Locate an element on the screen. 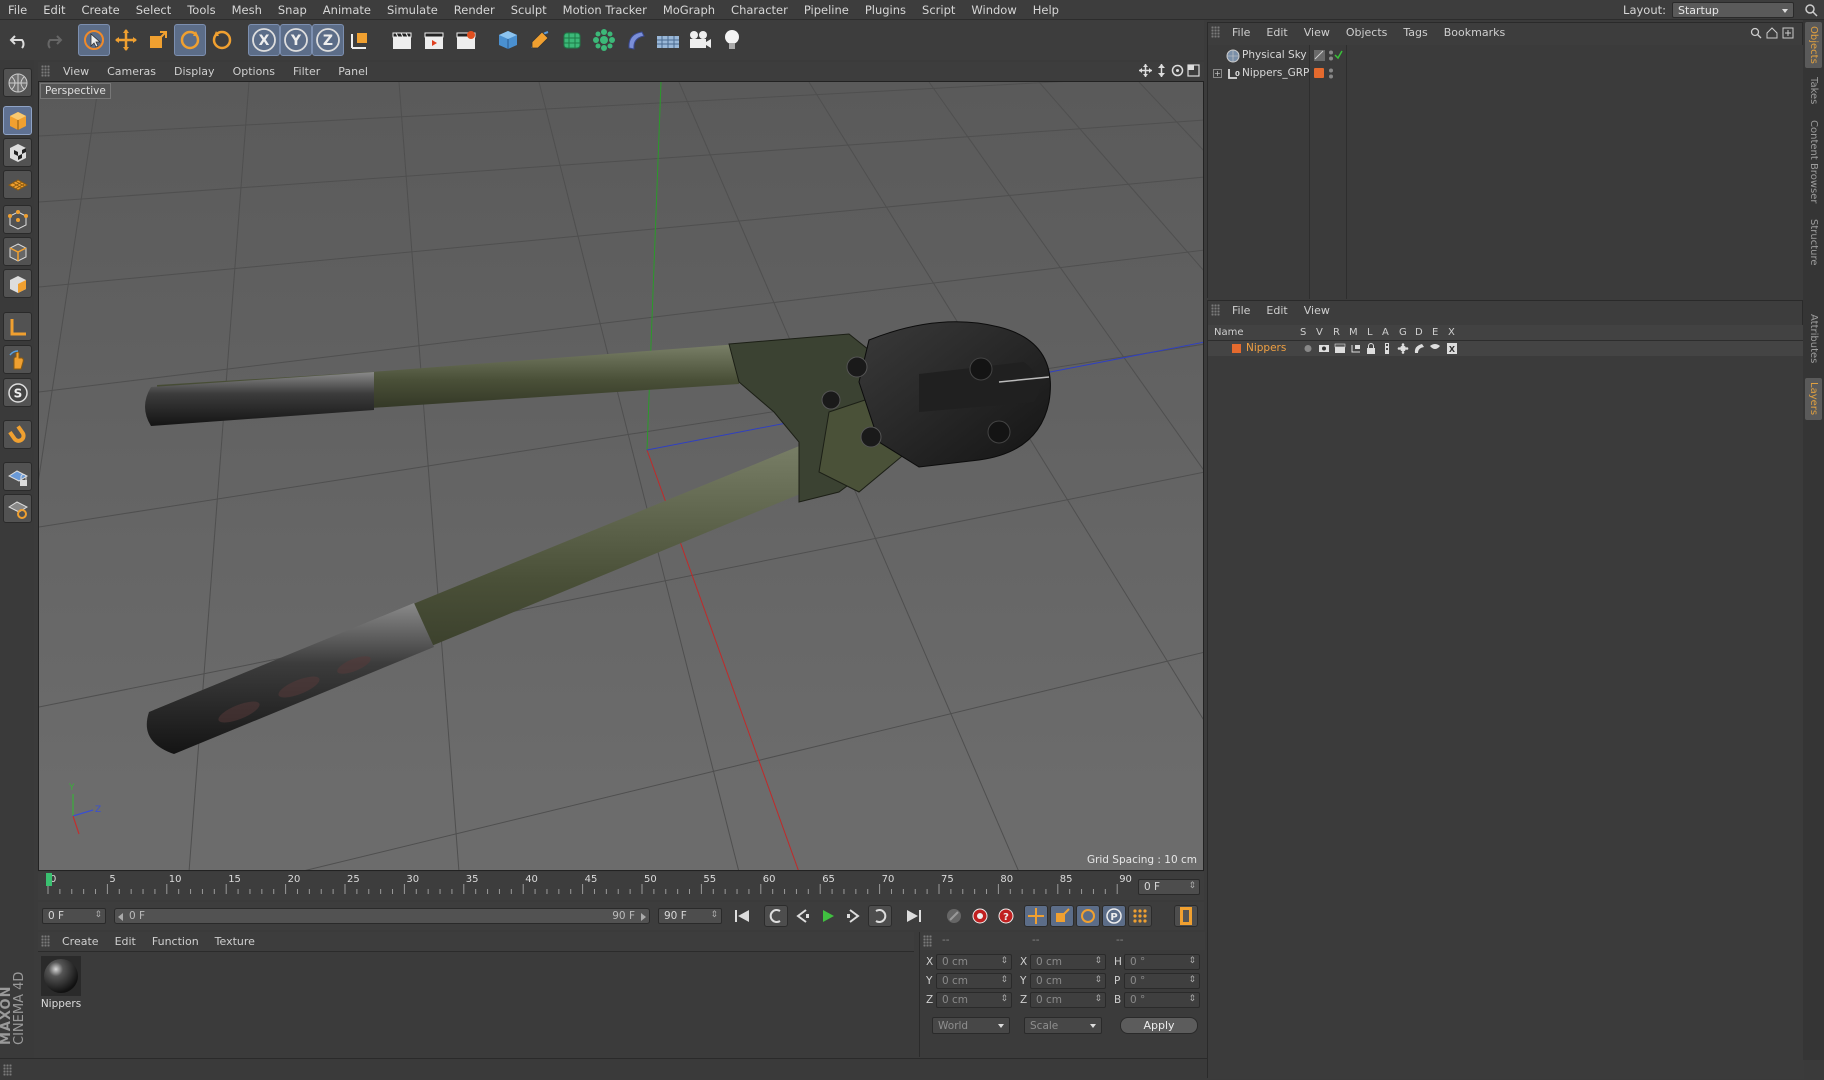 The width and height of the screenshot is (1824, 1080). apply-button: Apply is located at coordinates (1159, 1025).